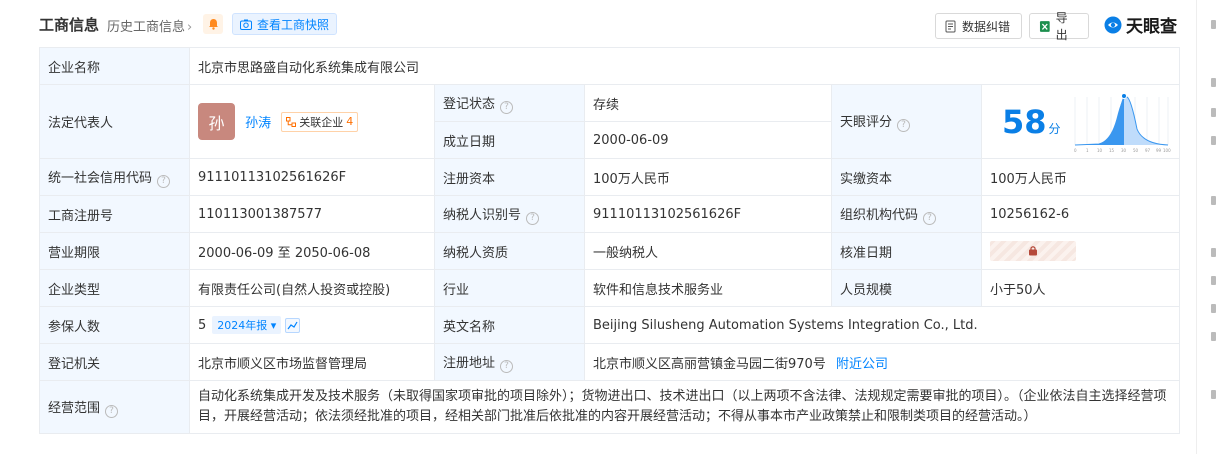  Describe the element at coordinates (708, 288) in the screenshot. I see `industry-value: 软件和信息技术服务业` at that location.